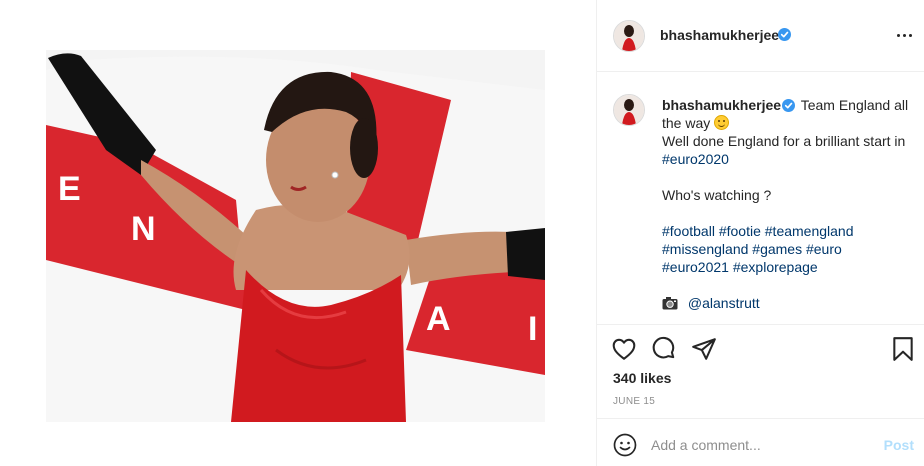 The height and width of the screenshot is (466, 924). What do you see at coordinates (761, 445) in the screenshot?
I see `comment-input` at bounding box center [761, 445].